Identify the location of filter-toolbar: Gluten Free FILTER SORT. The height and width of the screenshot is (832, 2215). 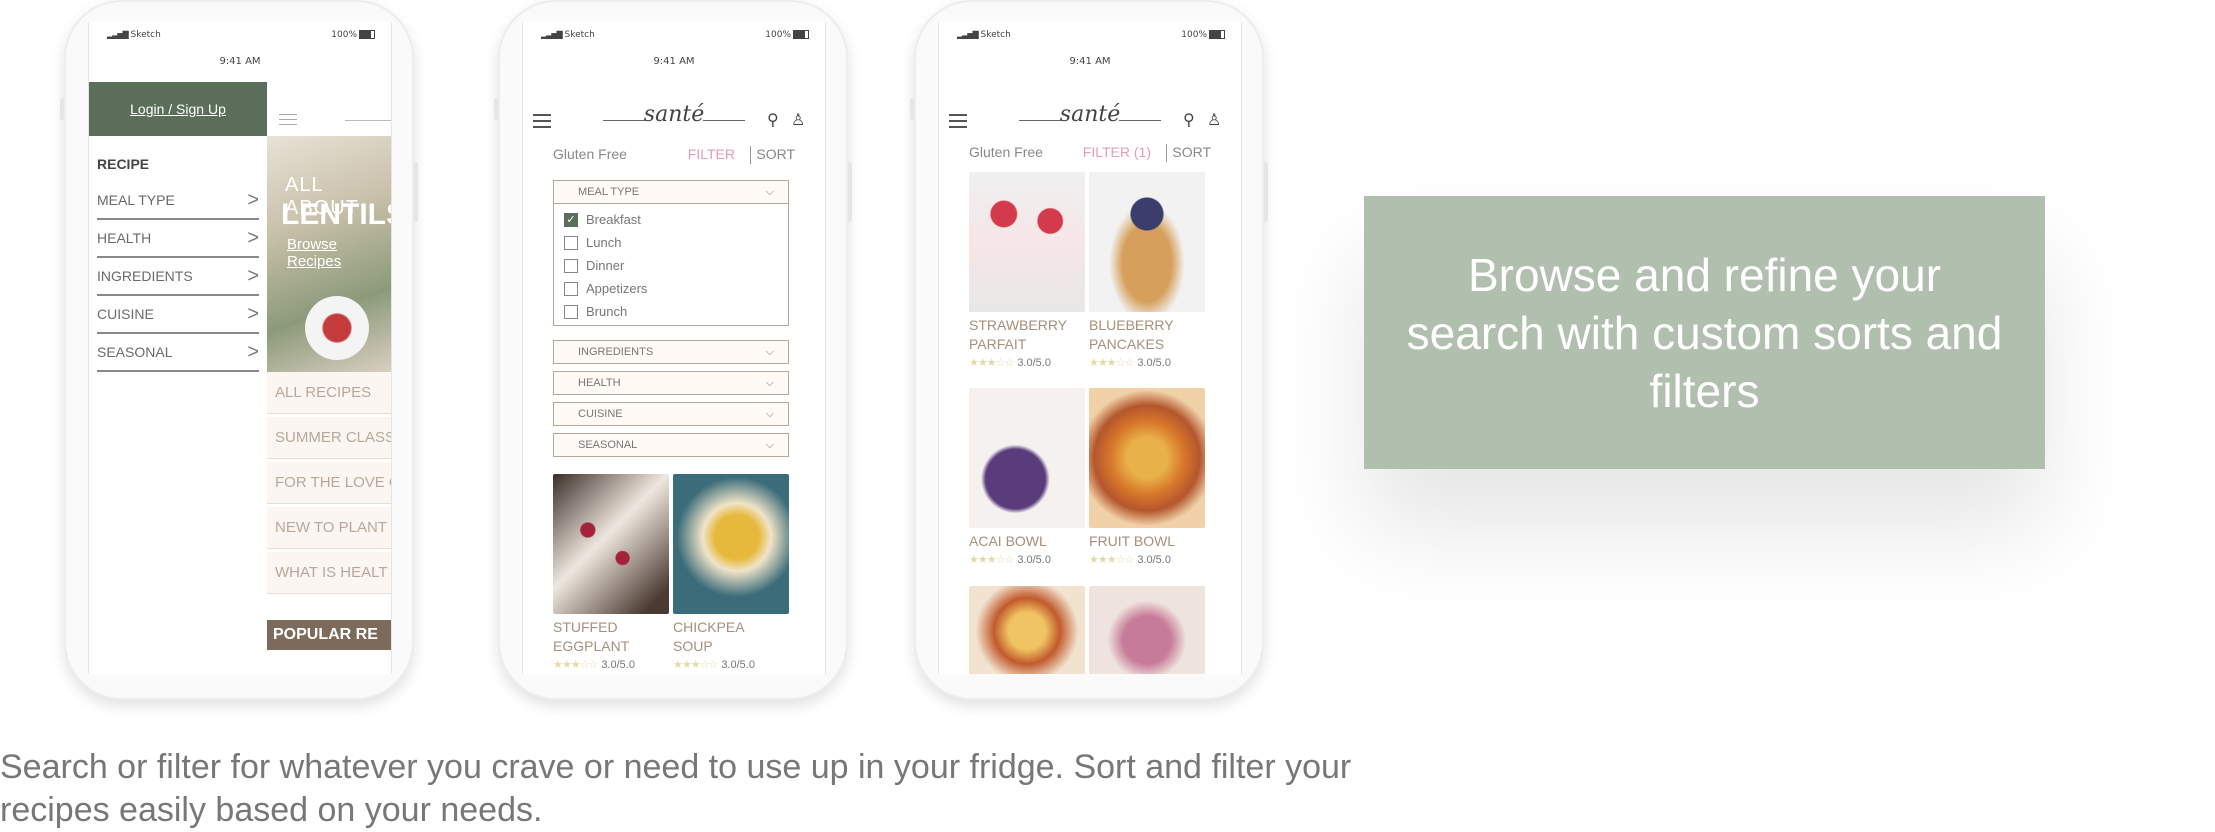
(674, 156).